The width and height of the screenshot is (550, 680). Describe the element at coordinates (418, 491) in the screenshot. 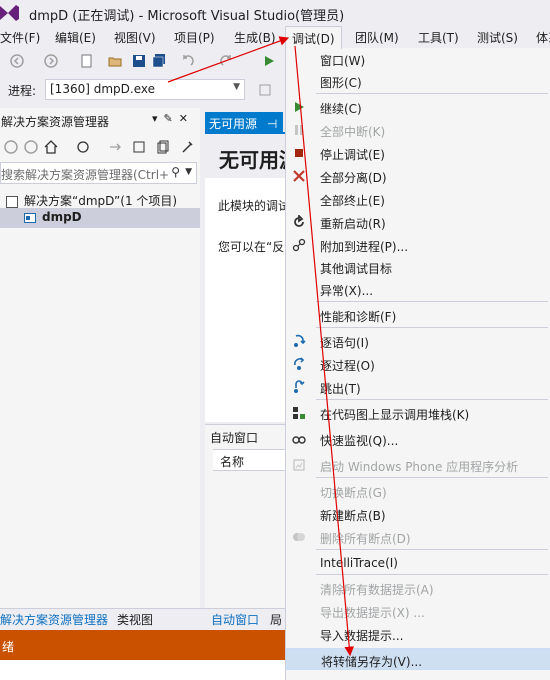

I see `debug-menu-item: 切换断点(G)` at that location.